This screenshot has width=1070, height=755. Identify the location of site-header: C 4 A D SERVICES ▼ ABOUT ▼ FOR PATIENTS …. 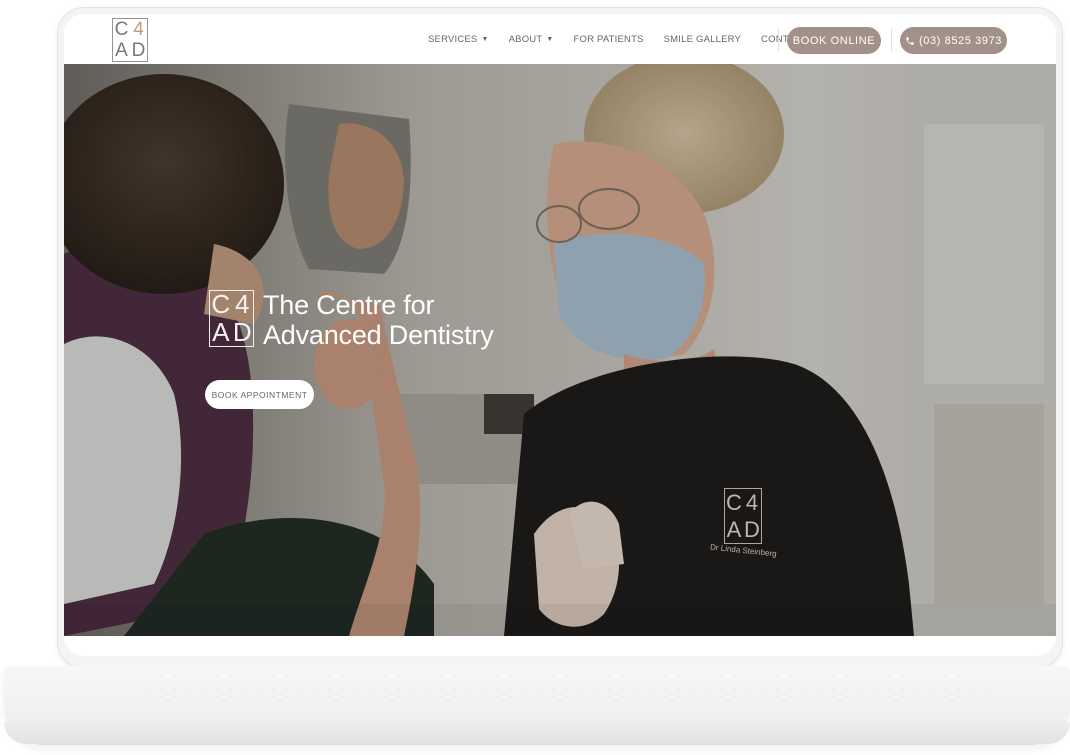
(560, 39).